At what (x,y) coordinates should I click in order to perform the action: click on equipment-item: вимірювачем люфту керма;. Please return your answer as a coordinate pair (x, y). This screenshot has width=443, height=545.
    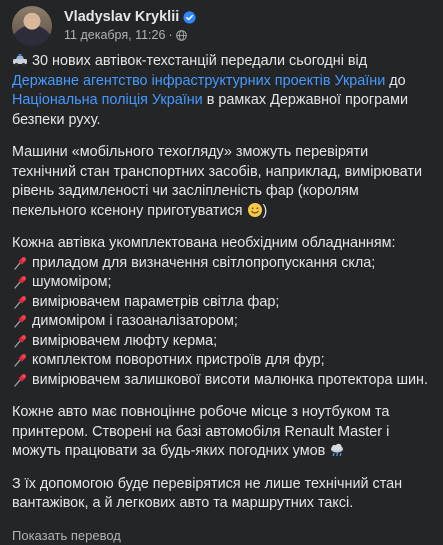
    Looking at the image, I should click on (221, 342).